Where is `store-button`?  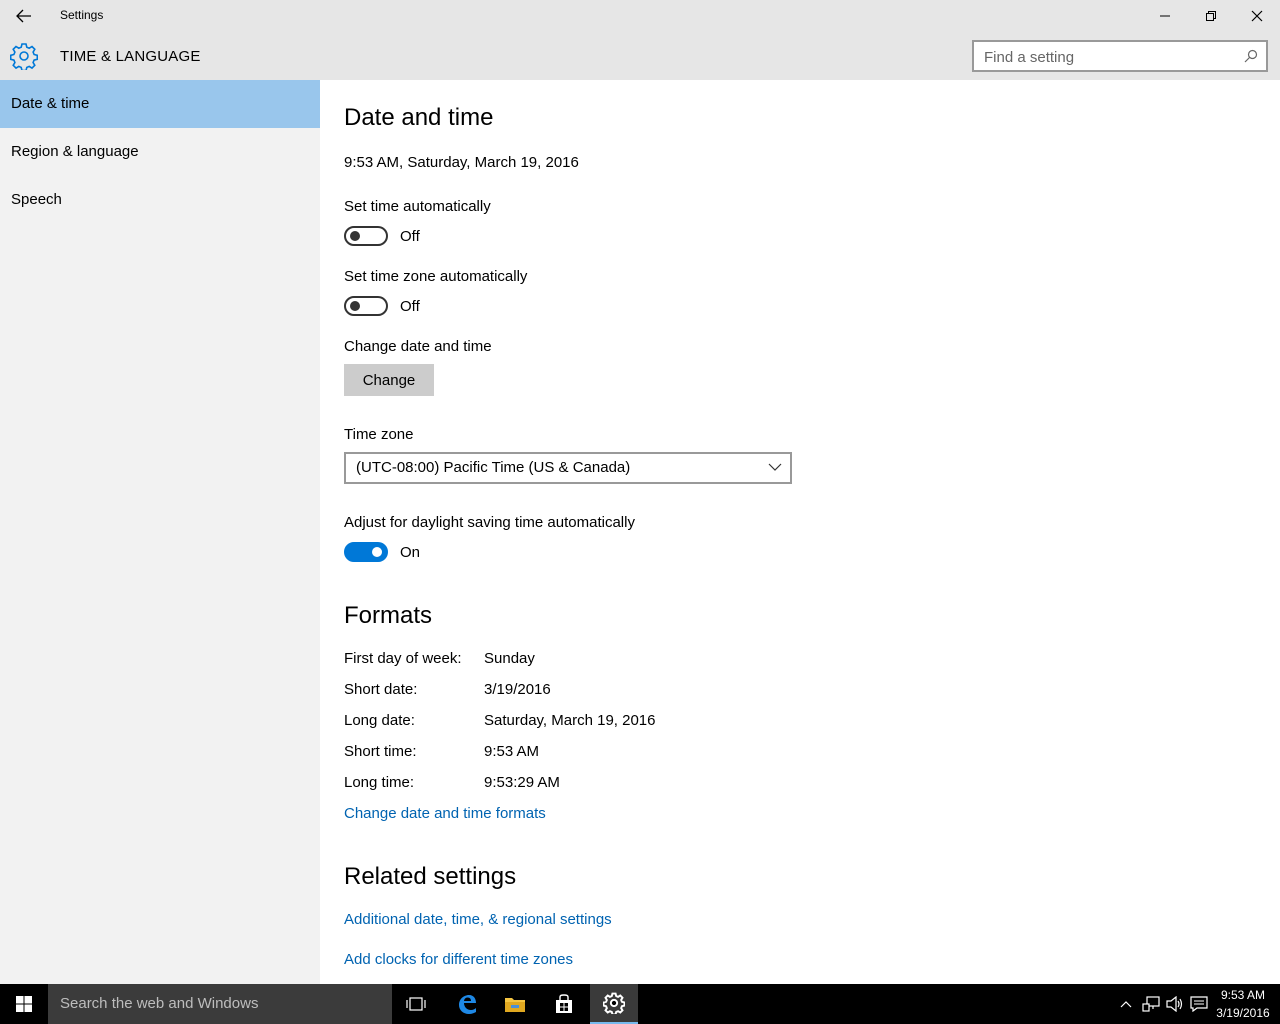 store-button is located at coordinates (564, 1004).